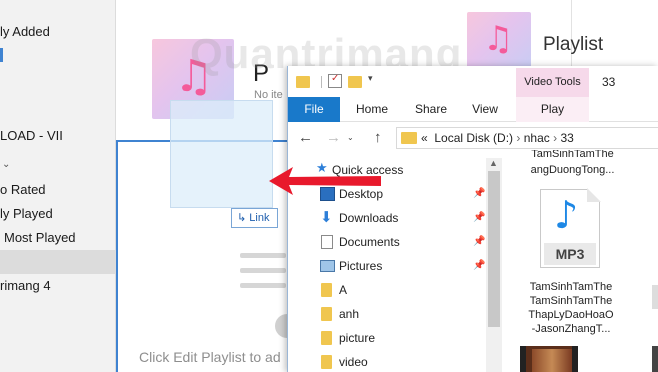  Describe the element at coordinates (349, 314) in the screenshot. I see `nav-item-label: anh` at that location.